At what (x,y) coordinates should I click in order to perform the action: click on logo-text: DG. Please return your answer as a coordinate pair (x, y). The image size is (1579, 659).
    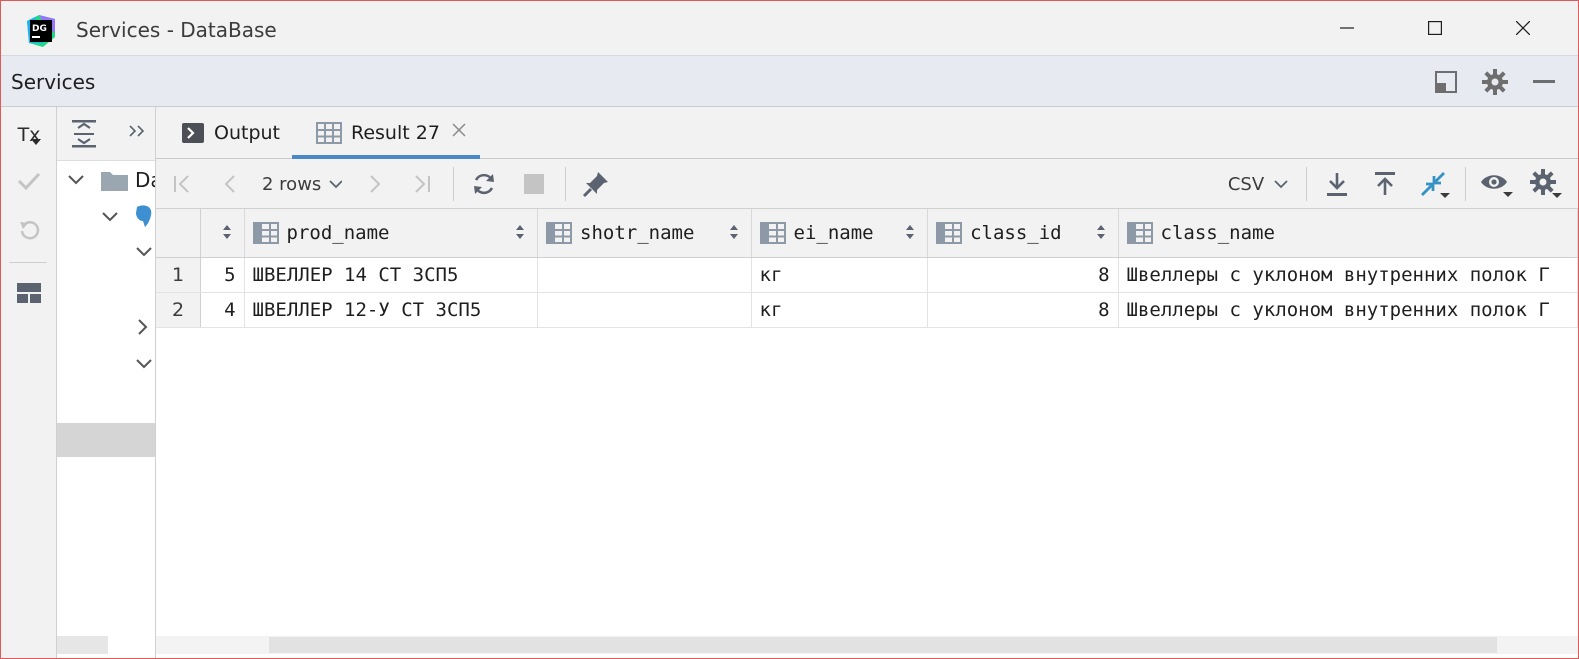
    Looking at the image, I should click on (39, 29).